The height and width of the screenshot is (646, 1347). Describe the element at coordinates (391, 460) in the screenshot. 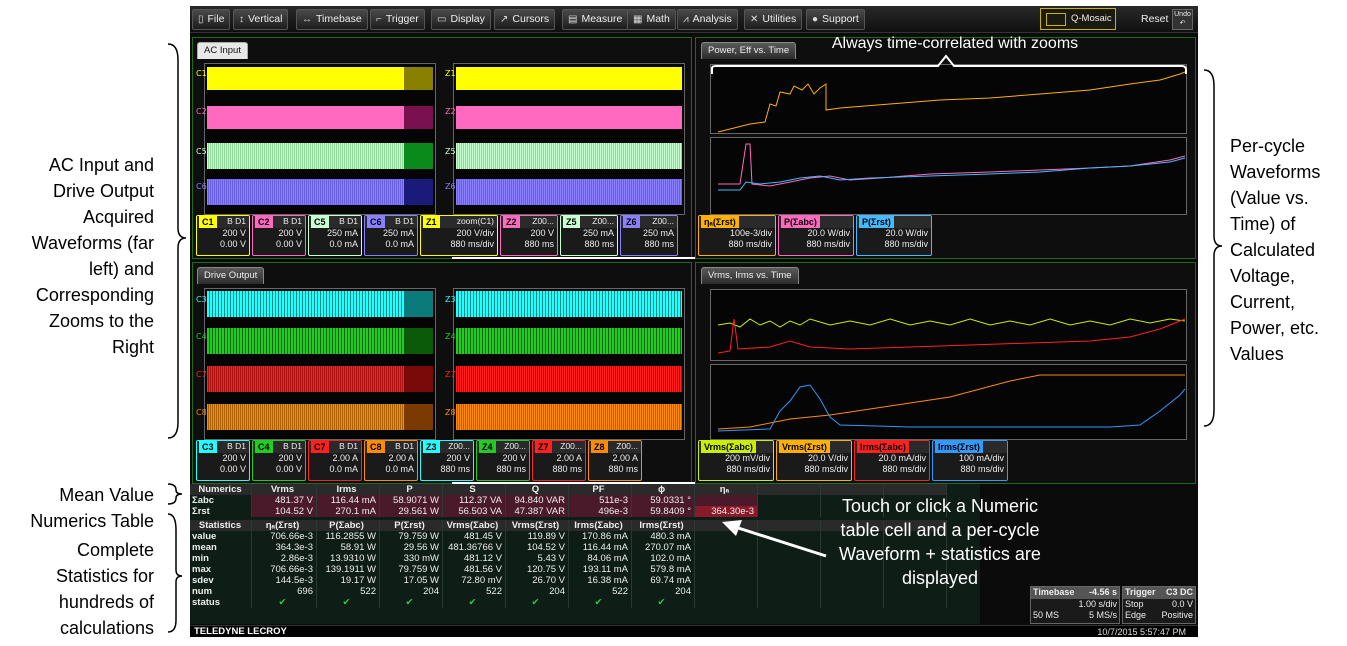

I see `channel-descriptor-c8: C8 B D1 2.00 A 0.0 mA` at that location.